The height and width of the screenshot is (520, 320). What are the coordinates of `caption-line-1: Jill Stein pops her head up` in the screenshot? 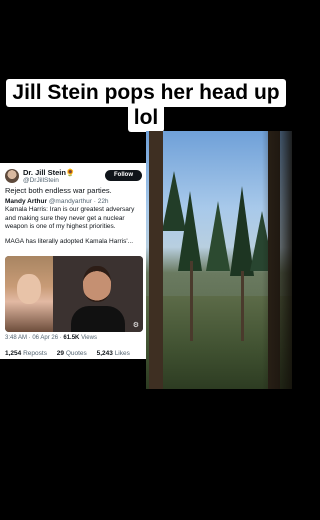 It's located at (146, 93).